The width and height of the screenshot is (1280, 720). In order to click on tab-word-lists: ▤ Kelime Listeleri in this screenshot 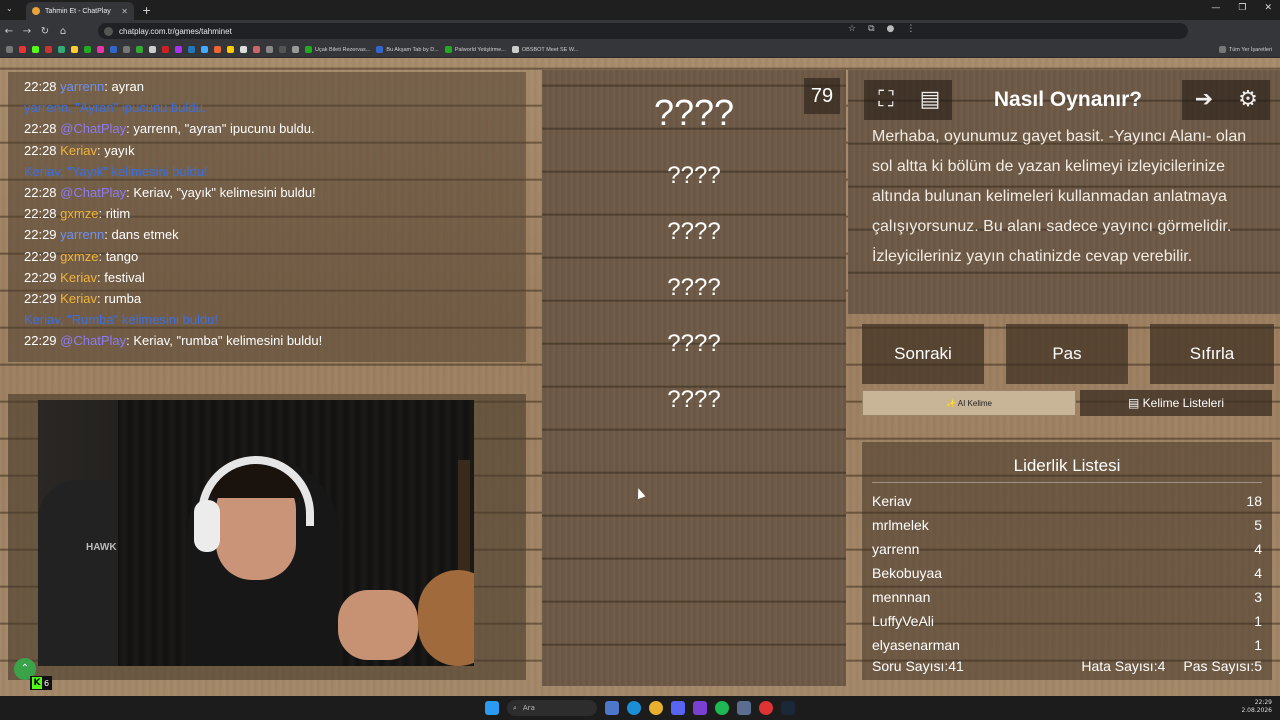, I will do `click(1176, 403)`.